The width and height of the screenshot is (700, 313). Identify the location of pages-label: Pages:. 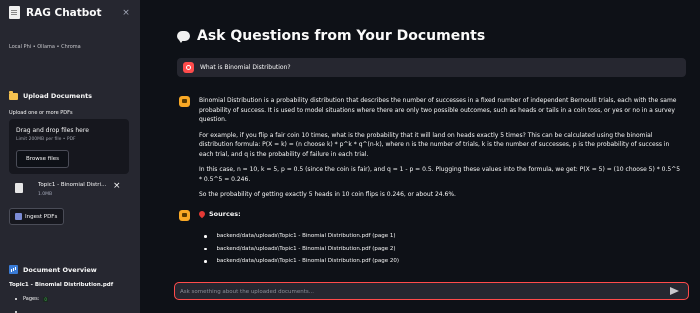
(31, 299).